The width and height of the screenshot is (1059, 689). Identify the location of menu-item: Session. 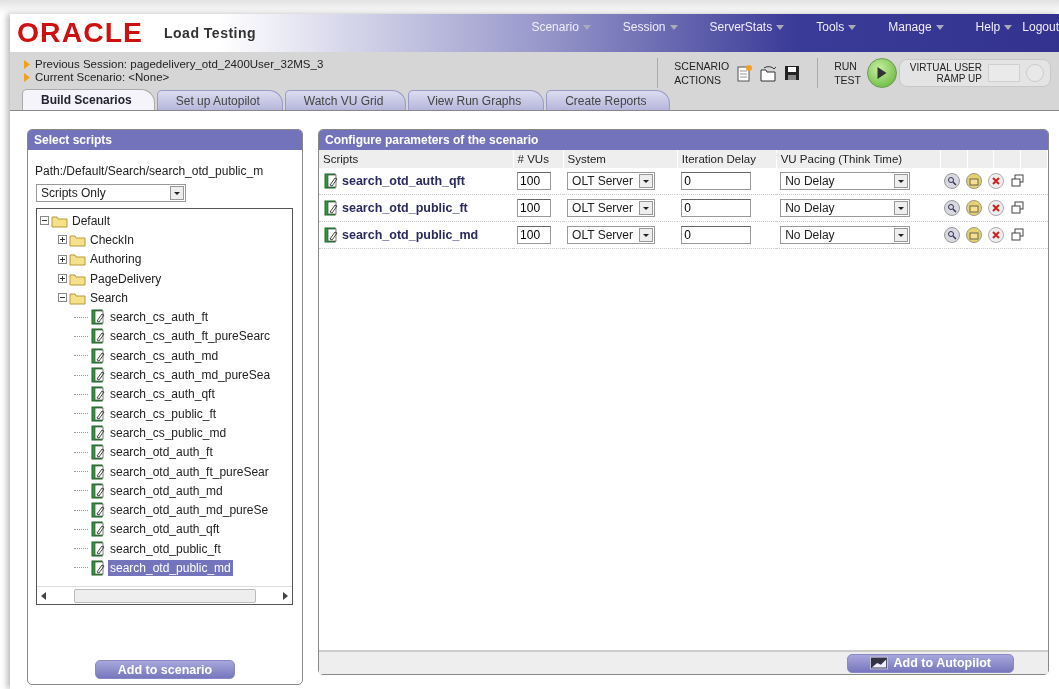
(650, 27).